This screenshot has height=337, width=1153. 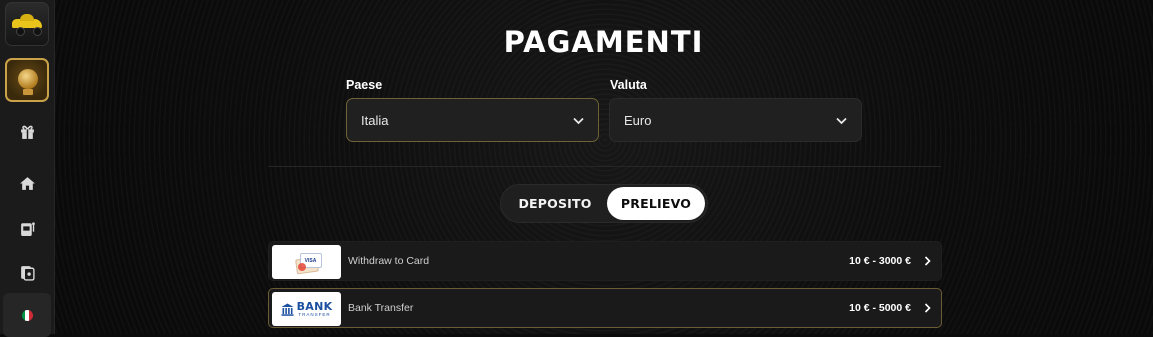 What do you see at coordinates (375, 120) in the screenshot?
I see `country-value: Italia` at bounding box center [375, 120].